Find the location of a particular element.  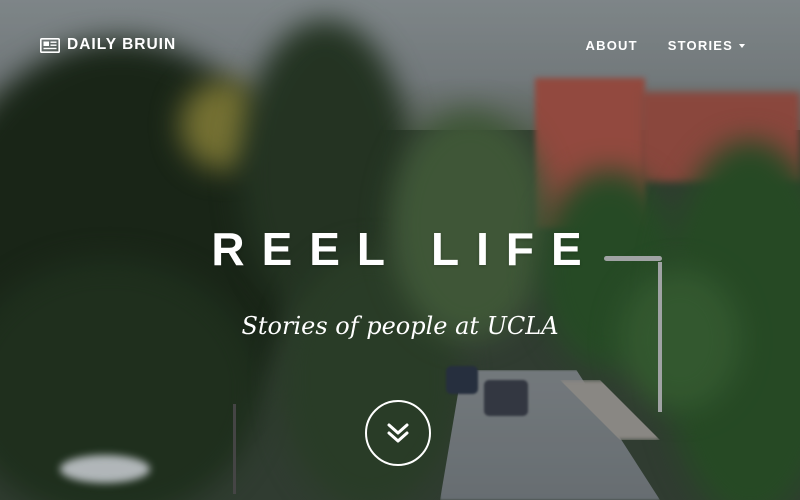

brand-name: DAILY BRUIN is located at coordinates (122, 44).